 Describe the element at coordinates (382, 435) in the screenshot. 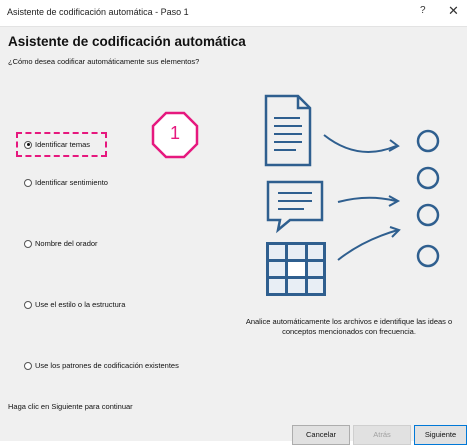

I see `back-button: Atrás` at that location.